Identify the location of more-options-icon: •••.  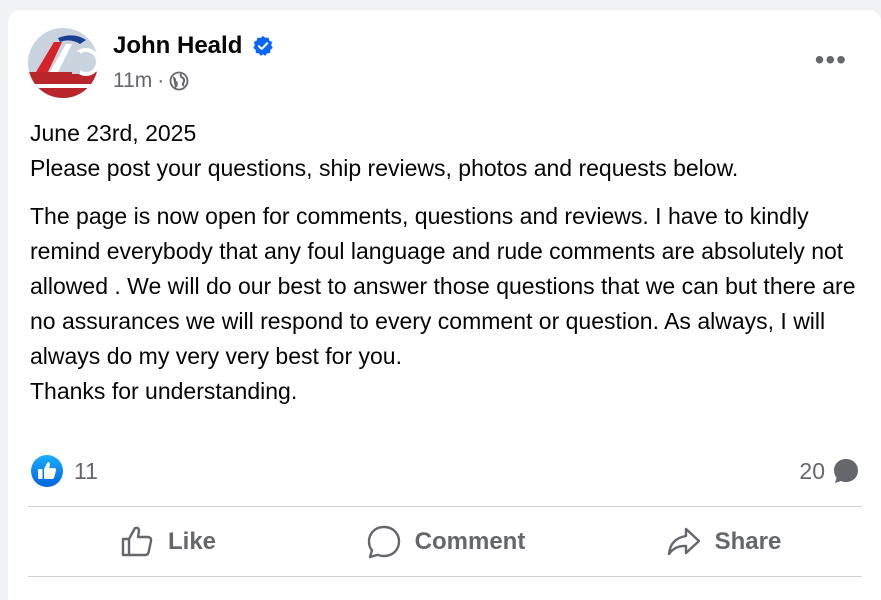
(831, 60).